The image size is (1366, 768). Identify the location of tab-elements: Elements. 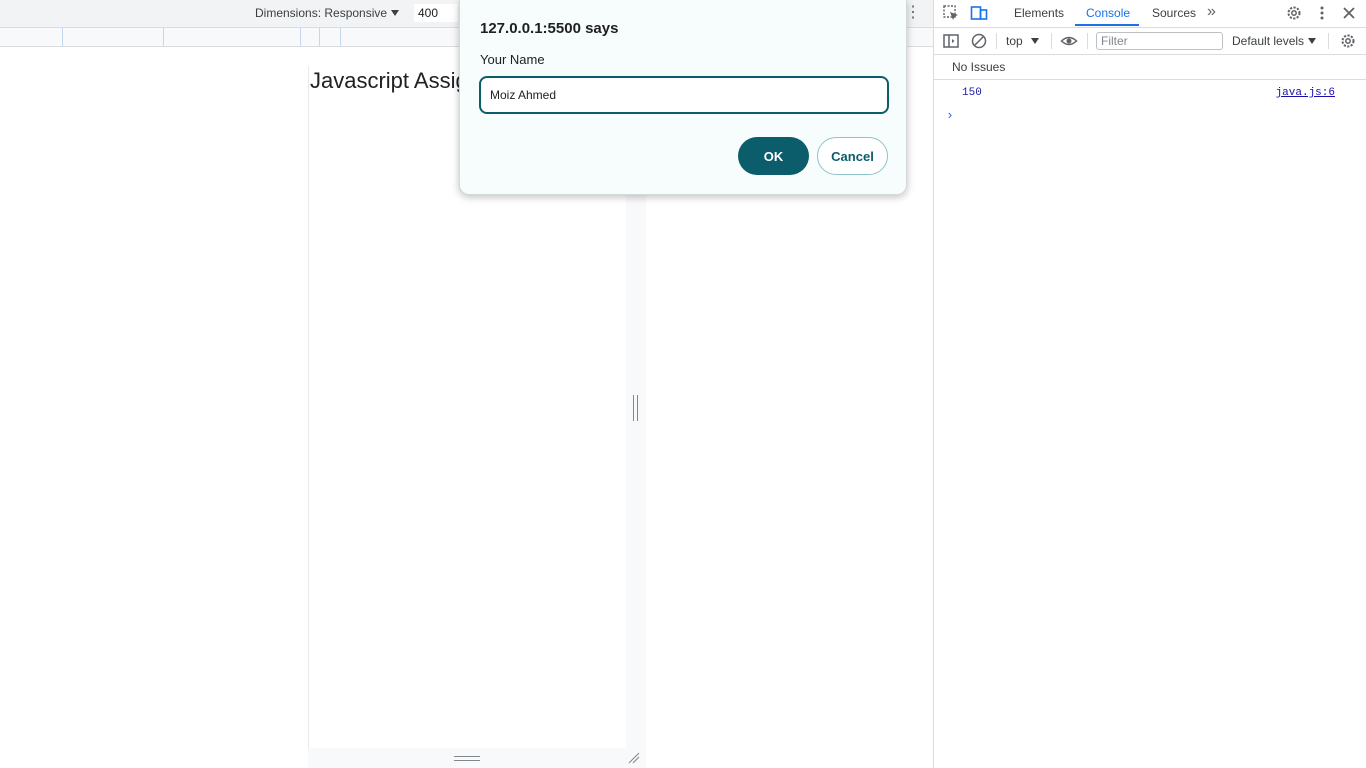
(1039, 13).